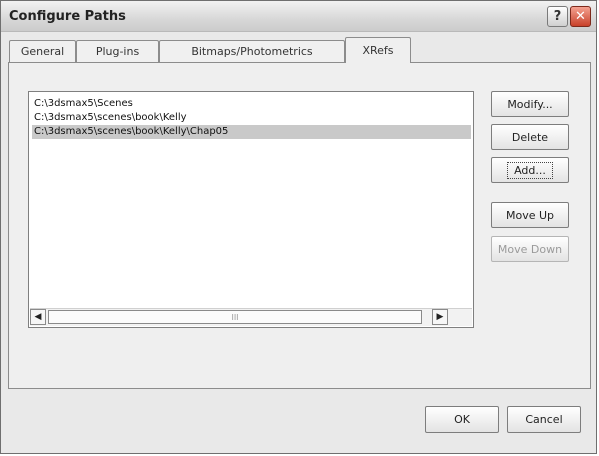 This screenshot has height=456, width=599. What do you see at coordinates (251, 104) in the screenshot?
I see `list-item: C:\3dsmax5\Scenes` at bounding box center [251, 104].